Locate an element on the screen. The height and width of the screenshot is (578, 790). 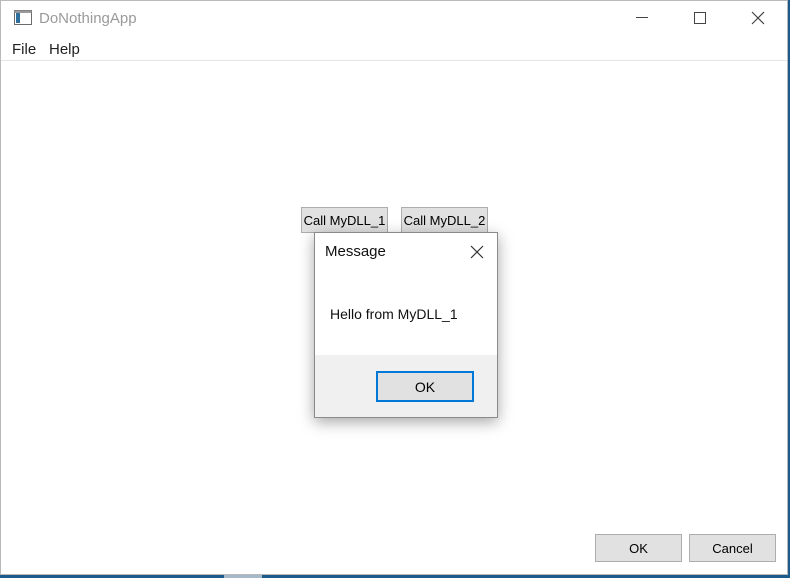
maximize-button is located at coordinates (700, 18).